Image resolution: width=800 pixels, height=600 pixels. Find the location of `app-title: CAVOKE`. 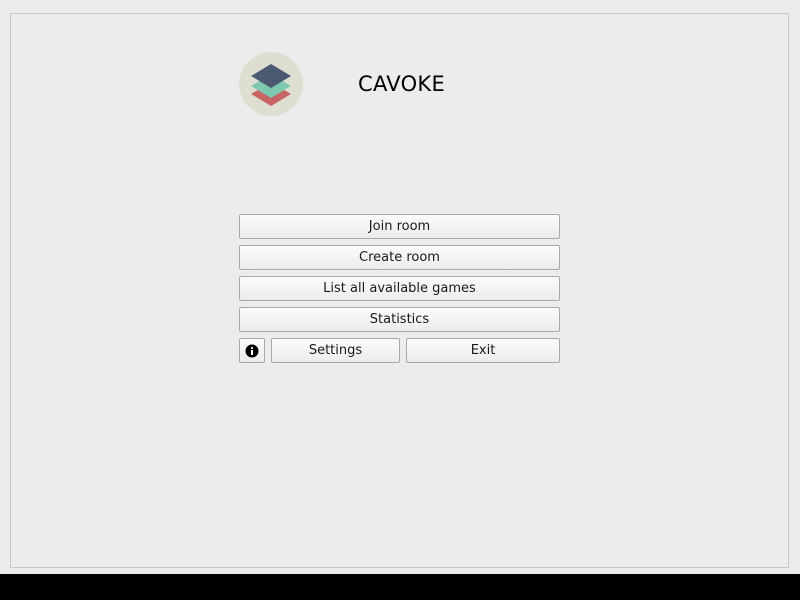

app-title: CAVOKE is located at coordinates (402, 84).